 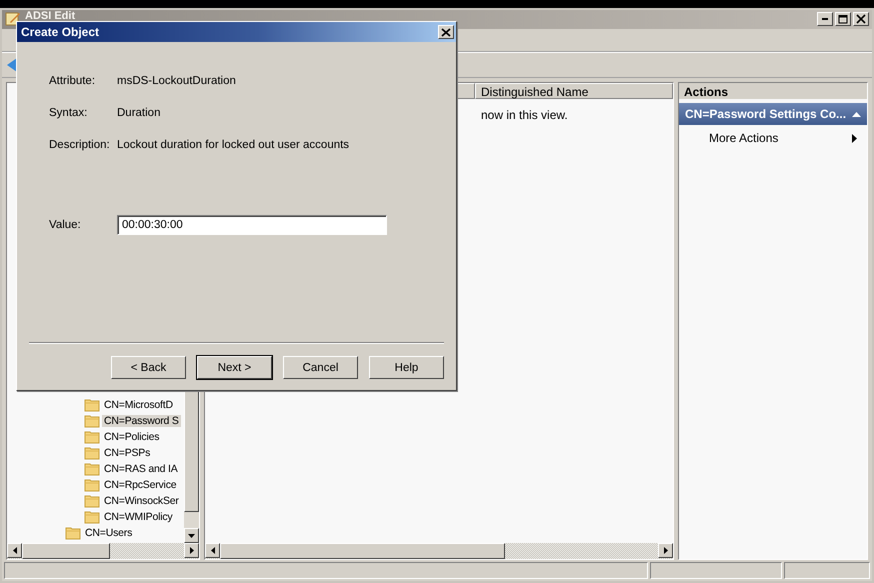 I want to click on submenu-arrow-icon, so click(x=854, y=138).